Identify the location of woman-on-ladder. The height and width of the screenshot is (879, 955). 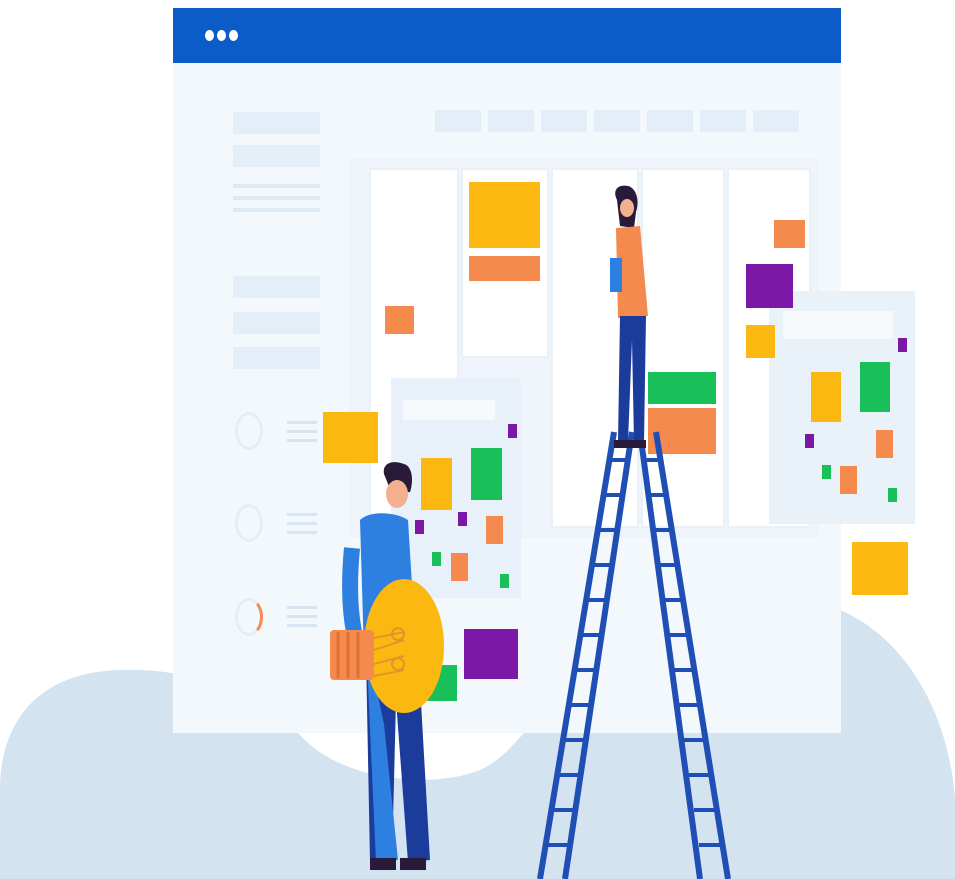
(629, 316).